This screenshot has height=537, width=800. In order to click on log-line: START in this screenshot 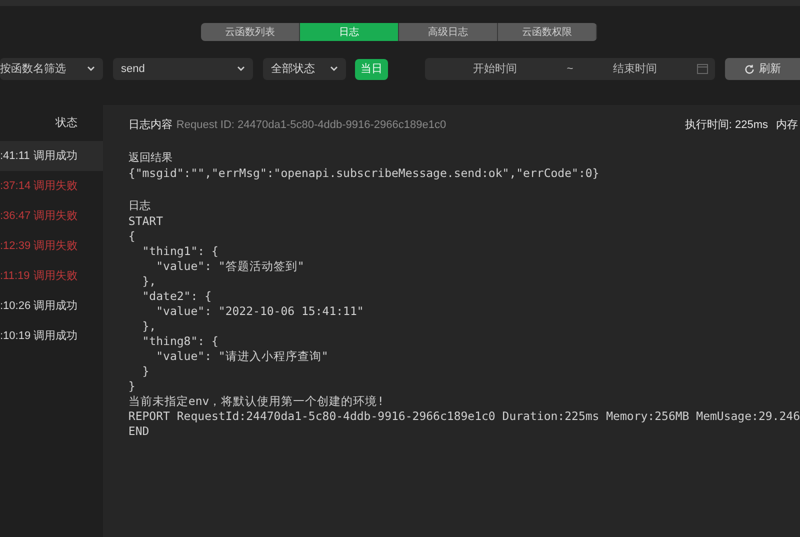, I will do `click(146, 221)`.